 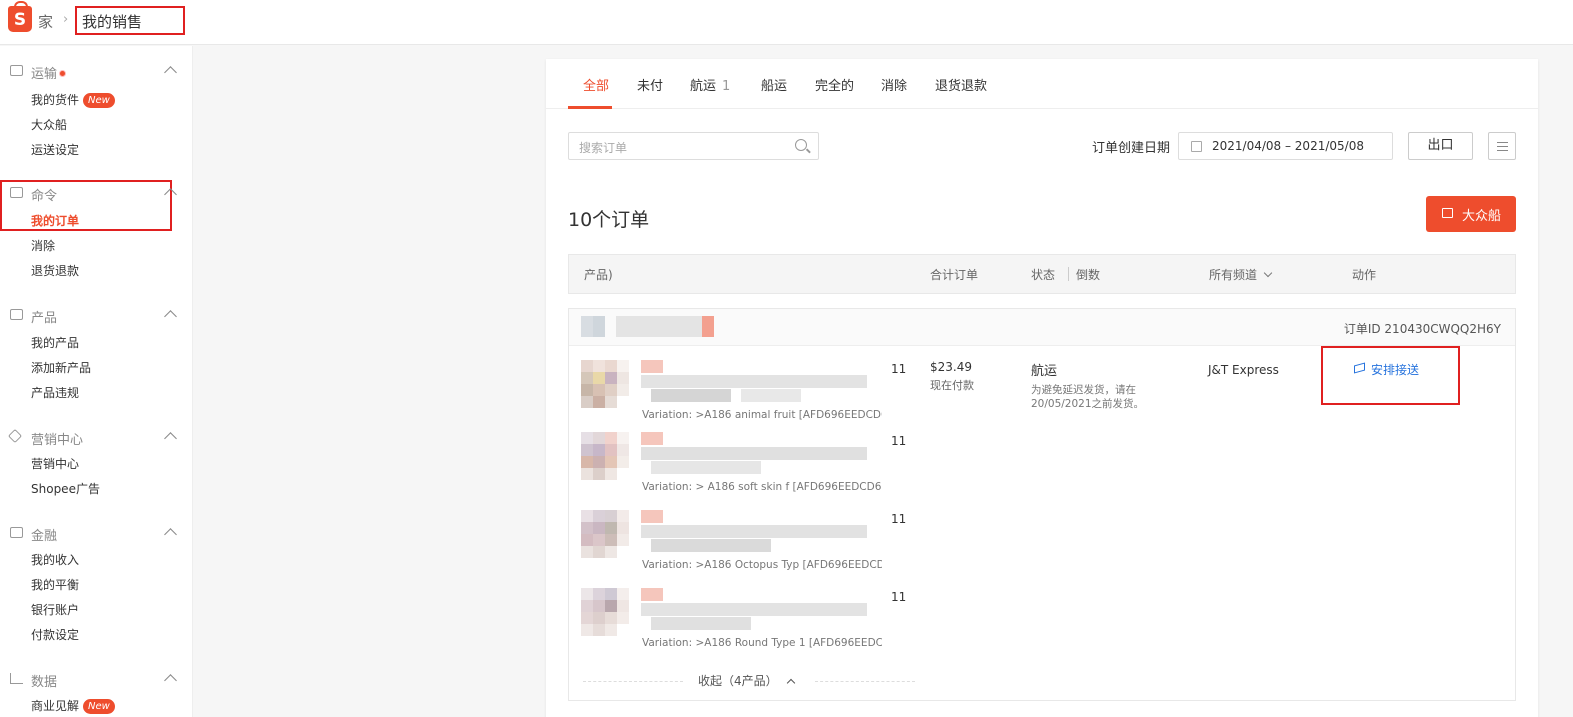 What do you see at coordinates (801, 145) in the screenshot?
I see `search-icon` at bounding box center [801, 145].